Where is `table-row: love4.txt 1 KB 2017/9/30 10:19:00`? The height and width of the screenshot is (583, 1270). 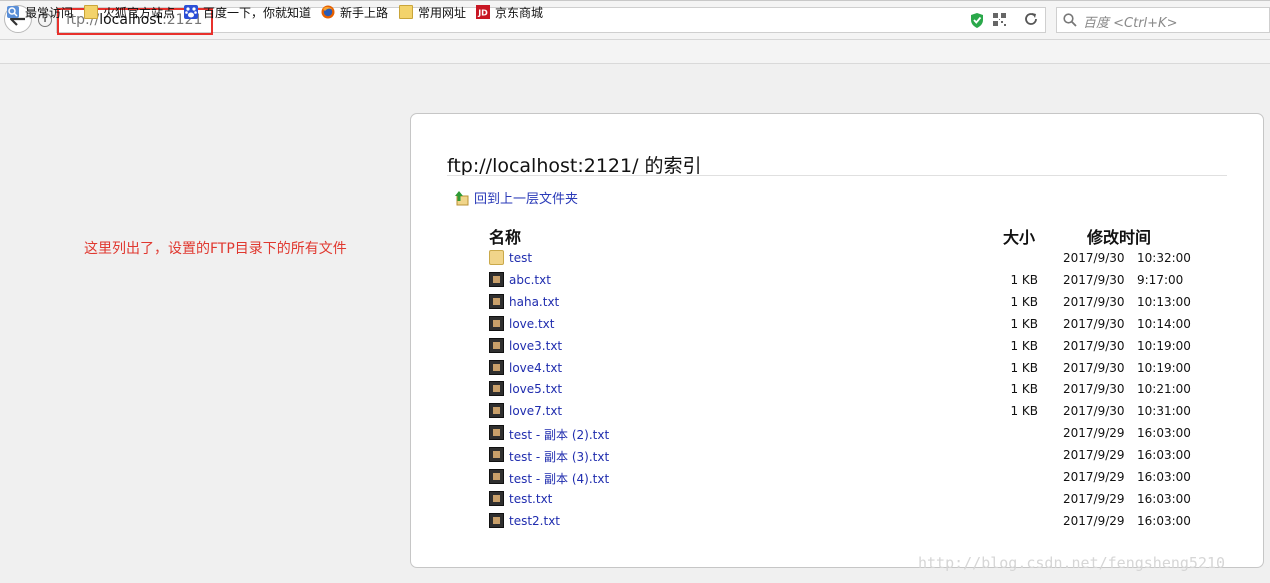
table-row: love4.txt 1 KB 2017/9/30 10:19:00 is located at coordinates (635, 368).